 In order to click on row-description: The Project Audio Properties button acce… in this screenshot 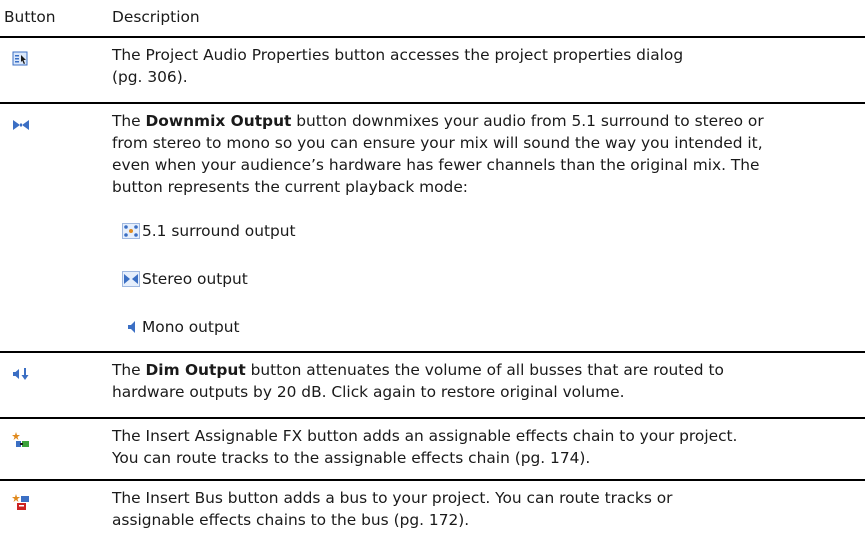, I will do `click(398, 66)`.